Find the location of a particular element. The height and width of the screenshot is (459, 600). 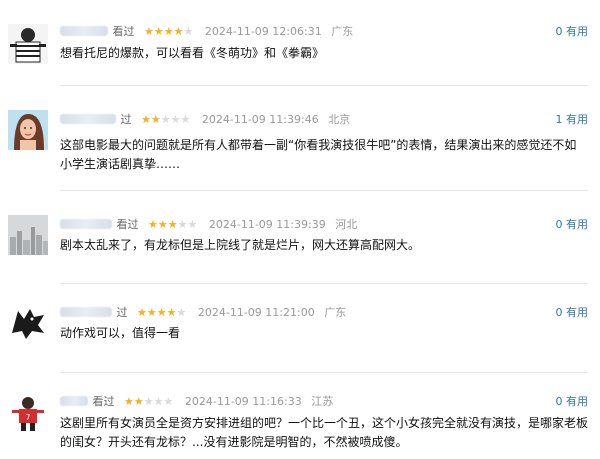

review-location: 江苏 is located at coordinates (322, 401).